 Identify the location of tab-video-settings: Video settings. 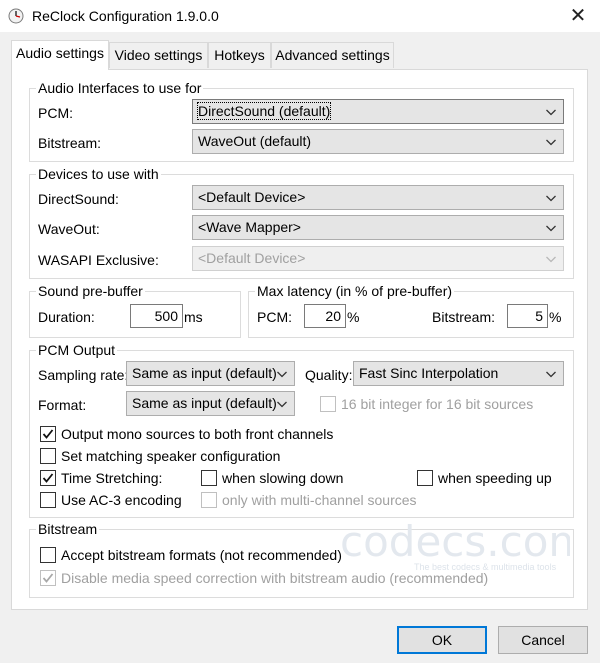
(158, 55).